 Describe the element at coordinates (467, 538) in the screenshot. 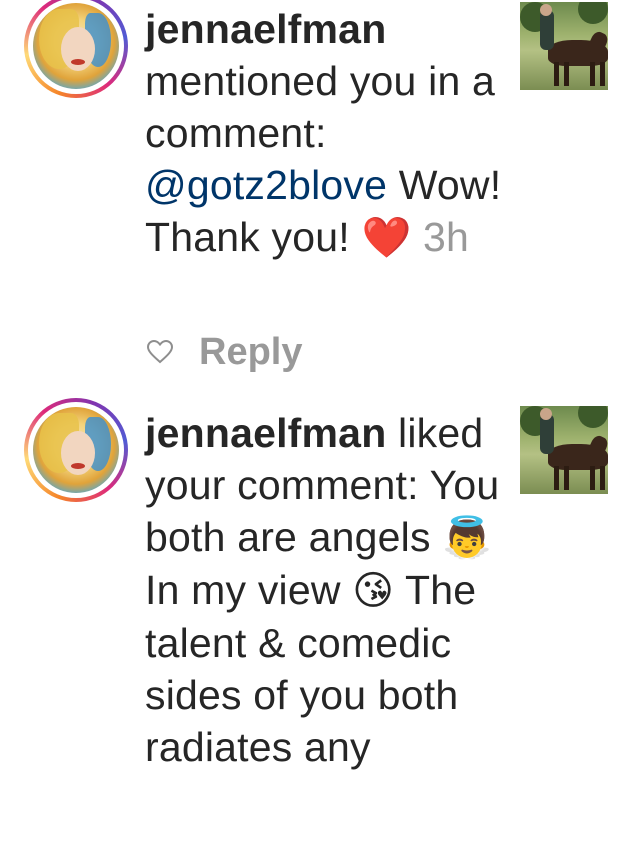

I see `angel-emoji: 👼` at that location.